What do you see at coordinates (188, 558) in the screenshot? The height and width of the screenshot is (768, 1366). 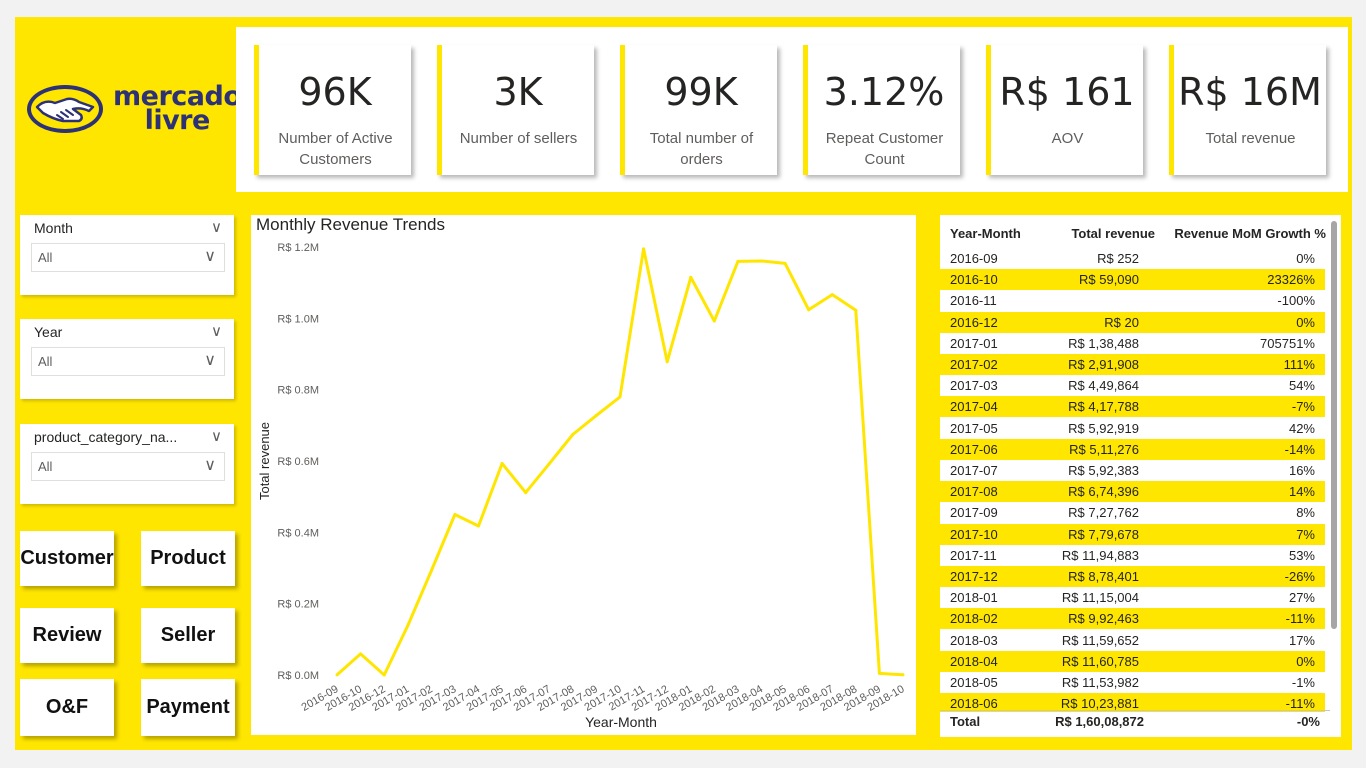 I see `product-button: Product` at bounding box center [188, 558].